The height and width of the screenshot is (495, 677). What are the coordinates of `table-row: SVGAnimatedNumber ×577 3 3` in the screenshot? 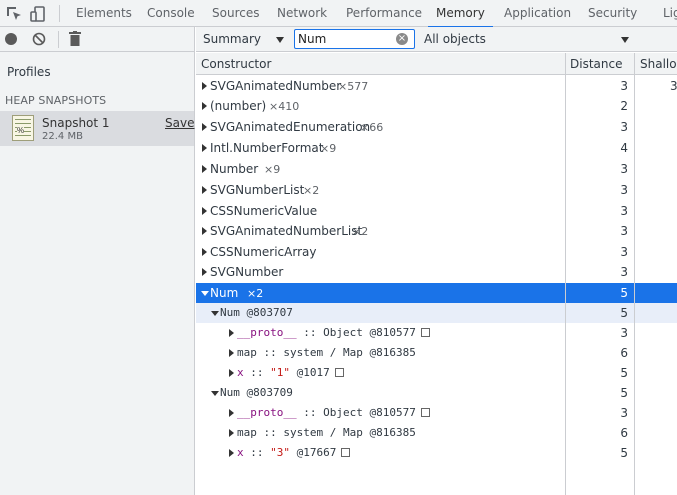 It's located at (436, 86).